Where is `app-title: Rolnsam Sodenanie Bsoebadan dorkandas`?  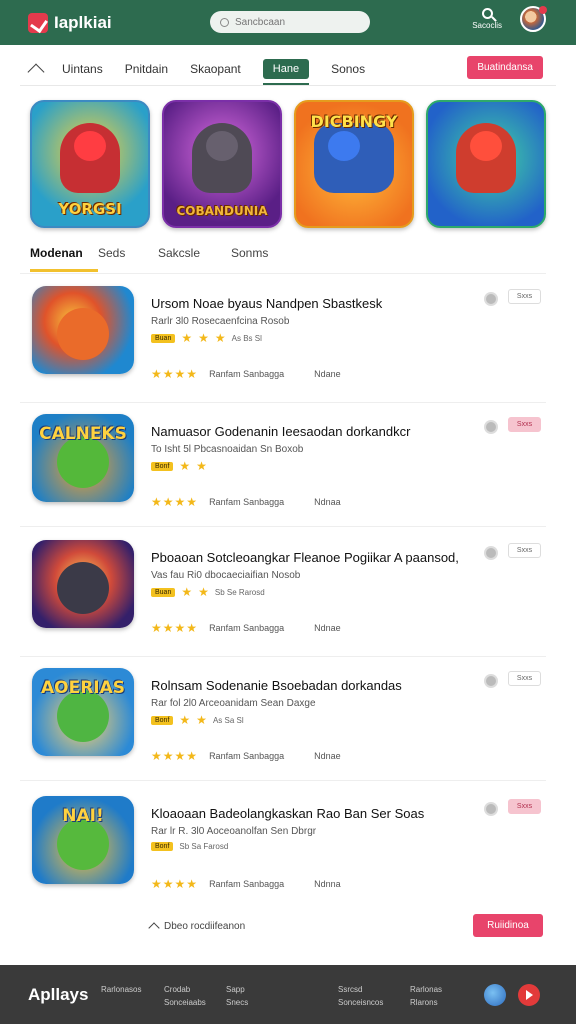
app-title: Rolnsam Sodenanie Bsoebadan dorkandas is located at coordinates (276, 685).